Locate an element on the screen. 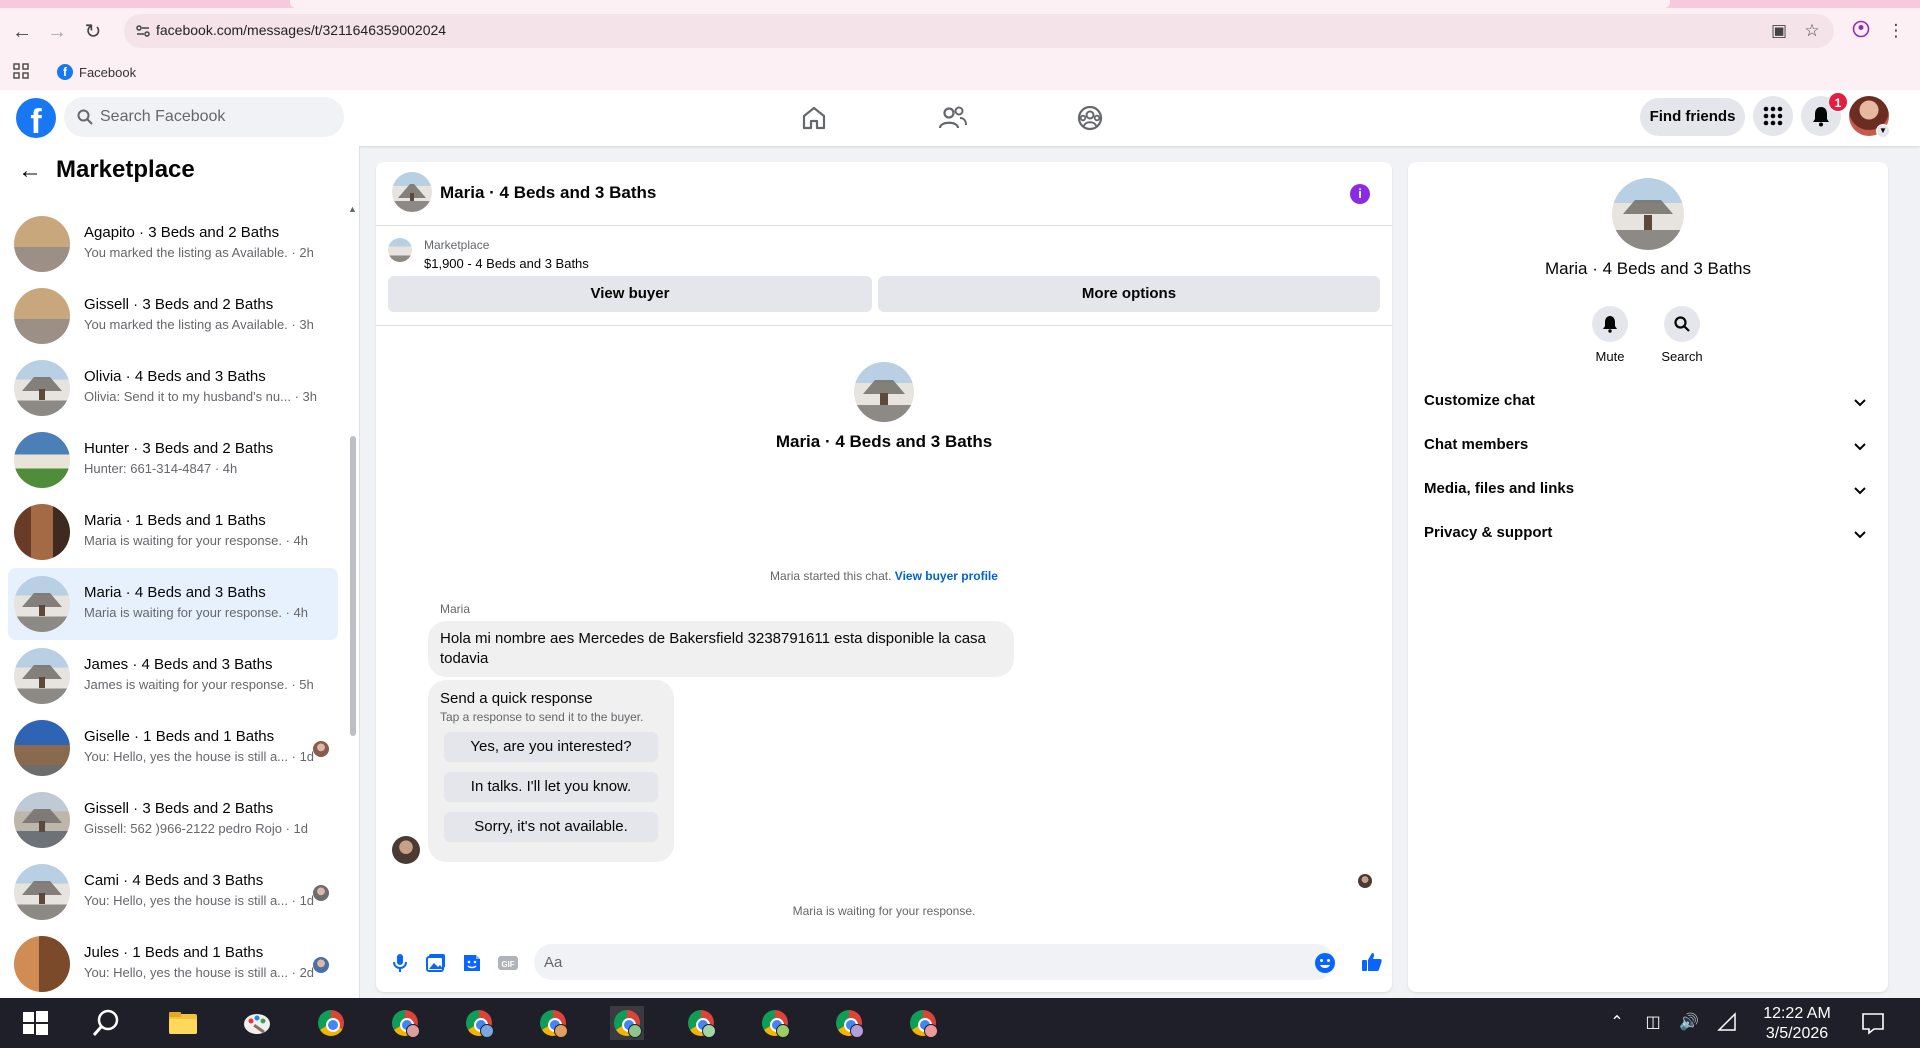  site-info-icon is located at coordinates (143, 31).